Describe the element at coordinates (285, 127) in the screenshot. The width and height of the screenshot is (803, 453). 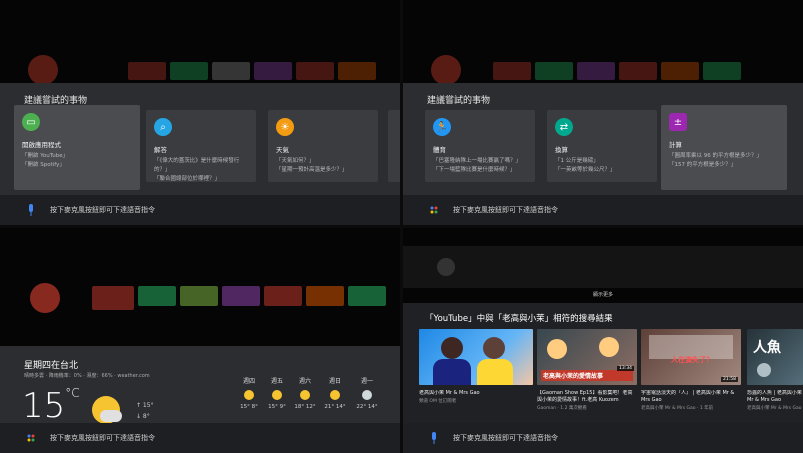
I see `sun-icon: ☀` at that location.